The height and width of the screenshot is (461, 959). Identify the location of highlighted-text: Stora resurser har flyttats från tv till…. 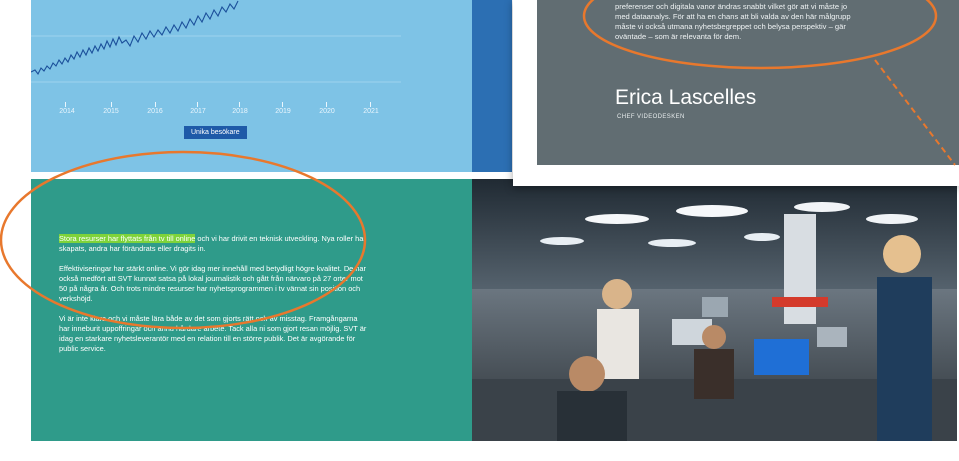
(127, 238).